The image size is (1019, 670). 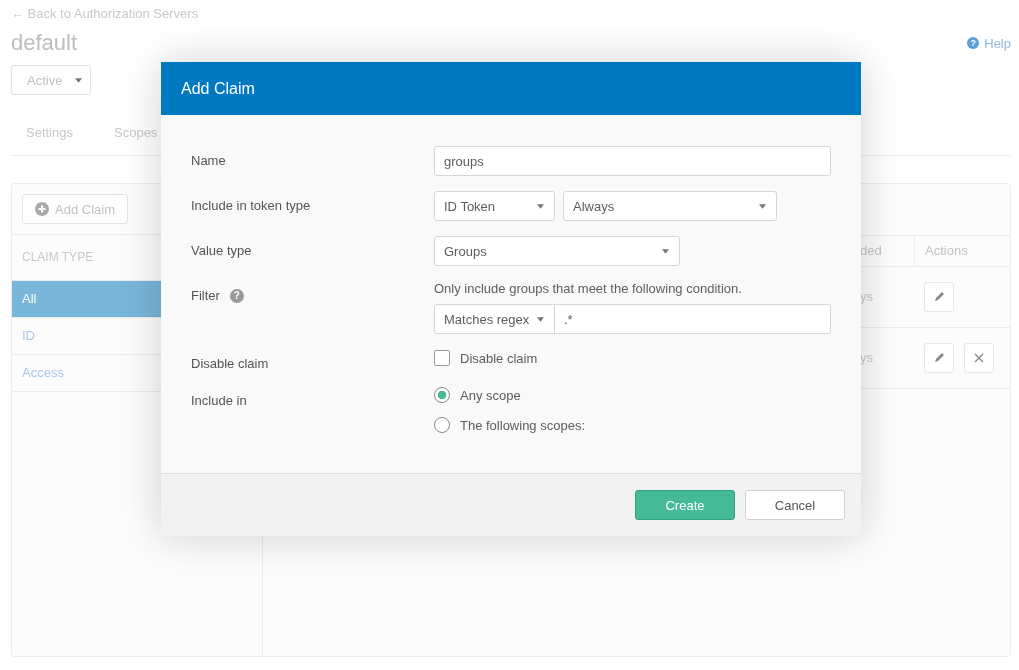 What do you see at coordinates (997, 43) in the screenshot?
I see `help-label: Help` at bounding box center [997, 43].